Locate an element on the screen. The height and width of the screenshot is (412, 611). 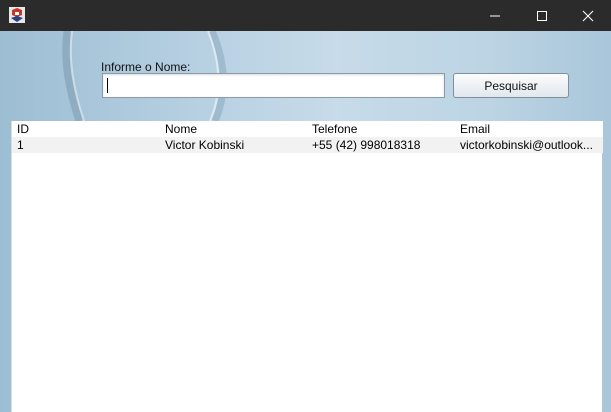
cell-id: 1 is located at coordinates (20, 145).